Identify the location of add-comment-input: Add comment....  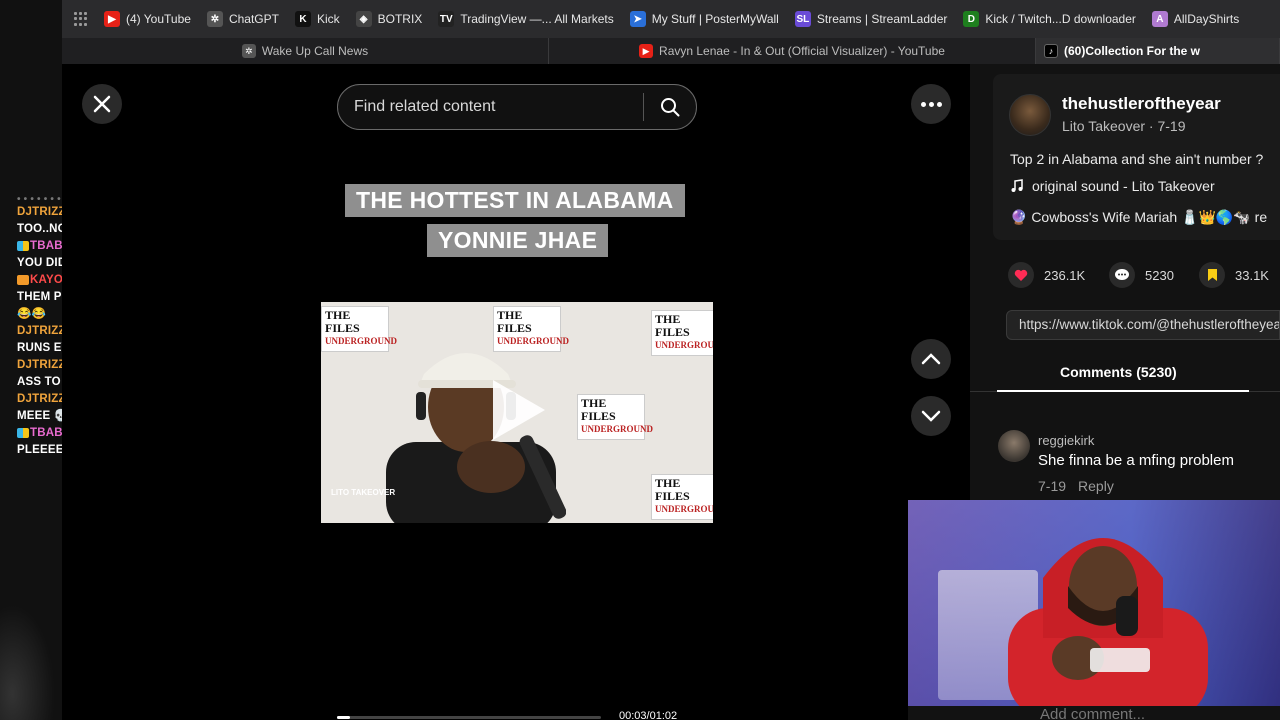
(1094, 713).